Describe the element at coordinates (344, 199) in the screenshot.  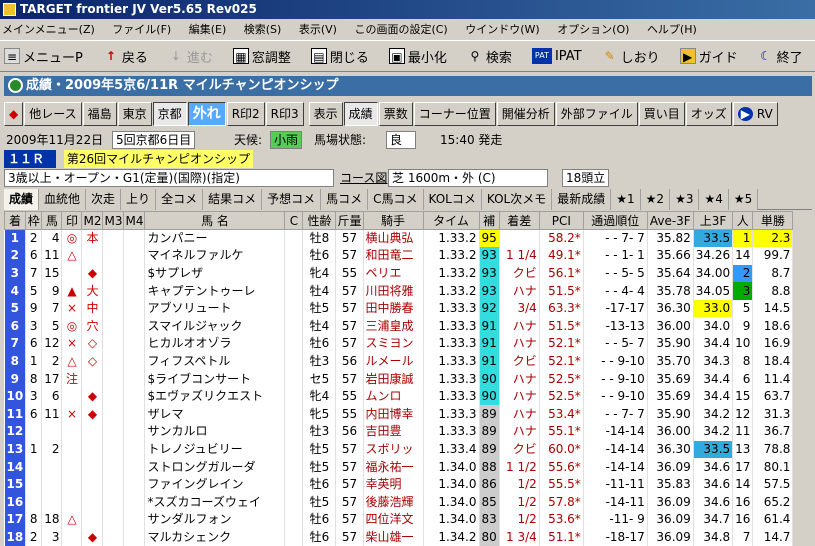
I see `tab-horse-comment: 馬コメ` at that location.